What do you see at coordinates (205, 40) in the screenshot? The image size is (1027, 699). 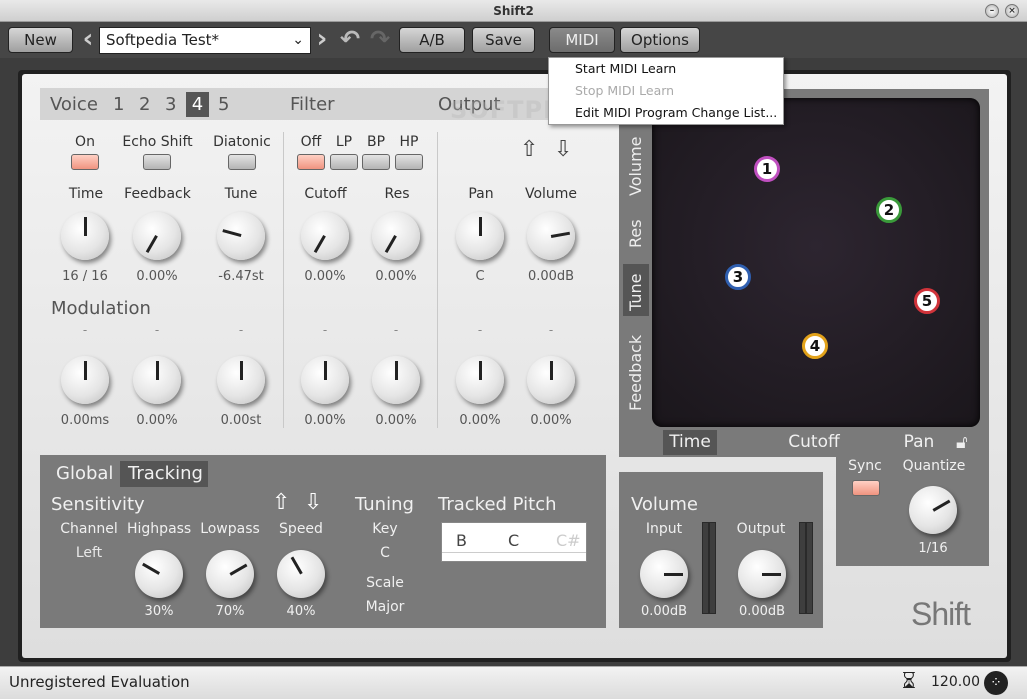 I see `preset-select: Softpedia Test* ⌄` at bounding box center [205, 40].